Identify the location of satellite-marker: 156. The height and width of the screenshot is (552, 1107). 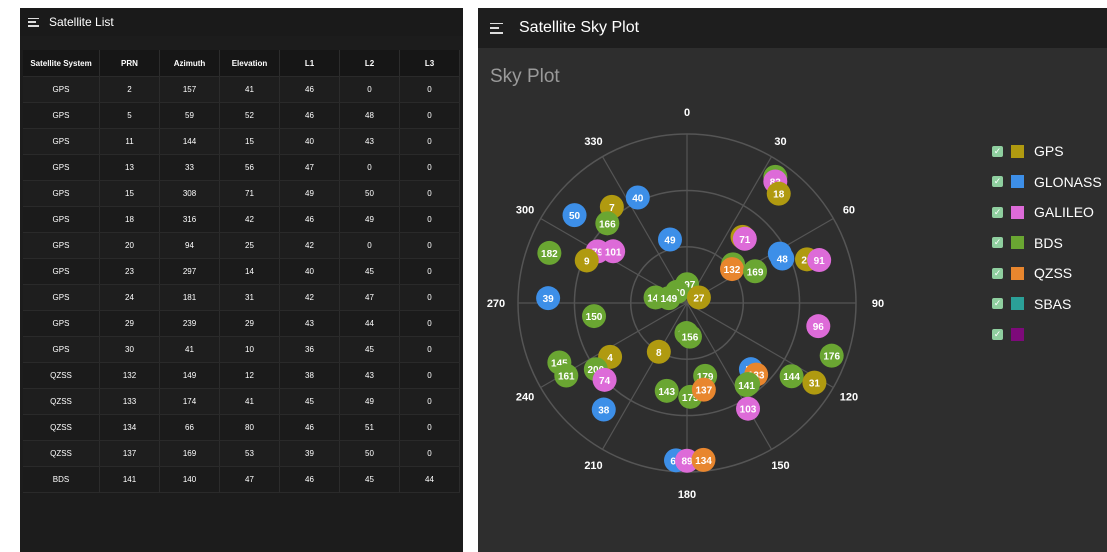
(689, 336).